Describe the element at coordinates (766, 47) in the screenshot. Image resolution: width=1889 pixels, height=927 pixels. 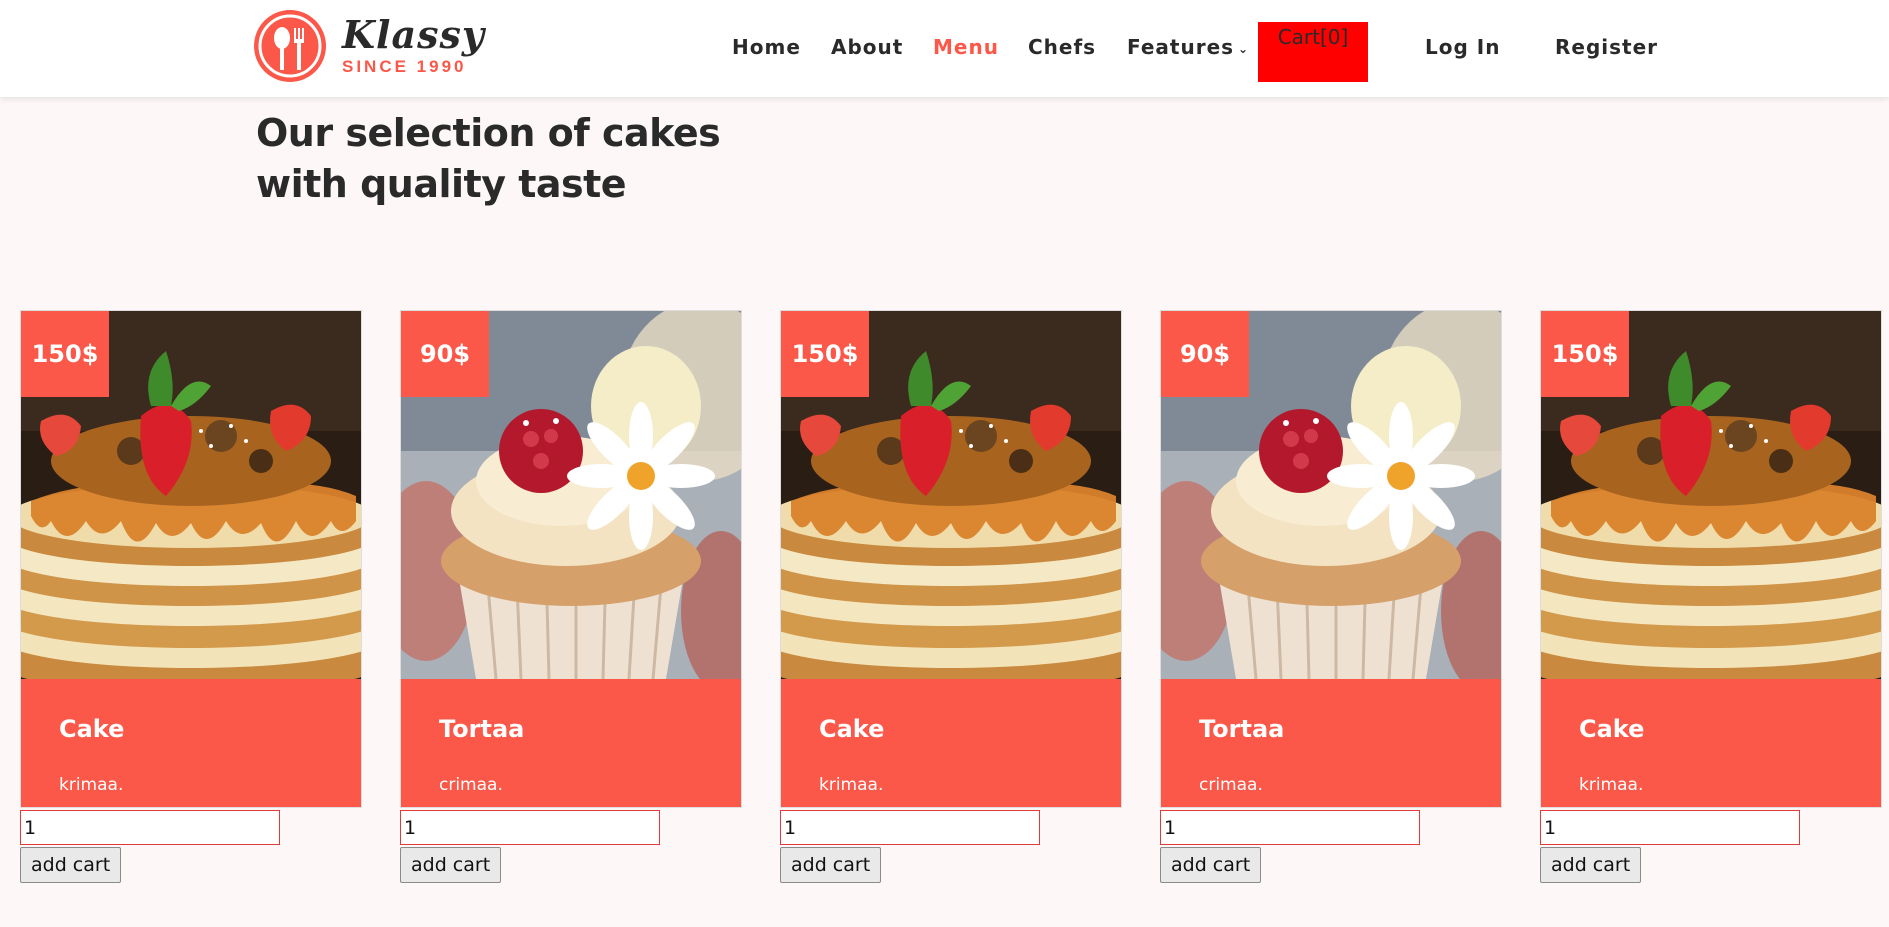
I see `nav-home: Home` at that location.